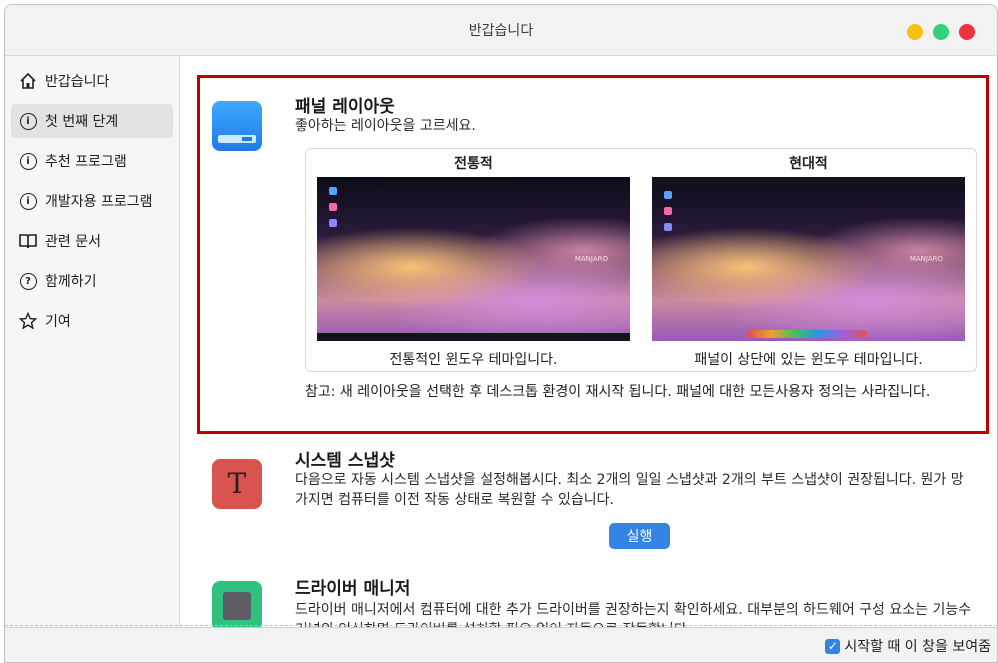 This screenshot has height=663, width=998. I want to click on sidebar-item-developer: i 개발자용 프로그램, so click(92, 201).